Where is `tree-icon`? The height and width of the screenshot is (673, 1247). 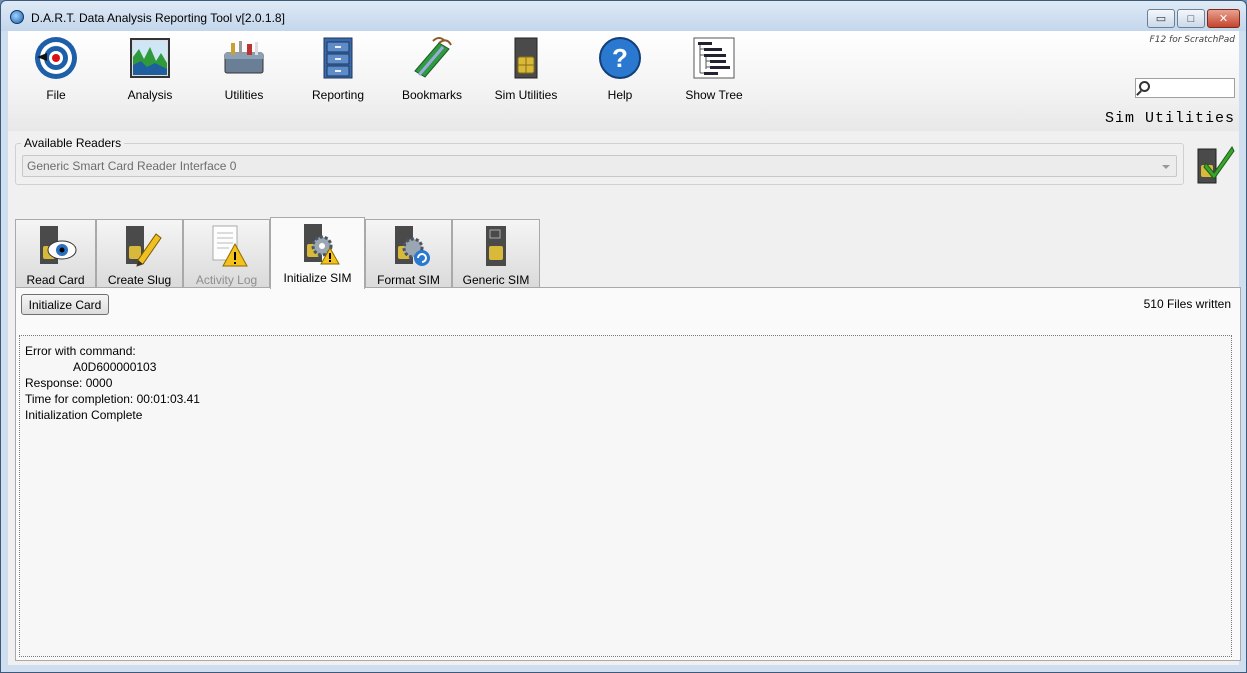
tree-icon is located at coordinates (714, 58).